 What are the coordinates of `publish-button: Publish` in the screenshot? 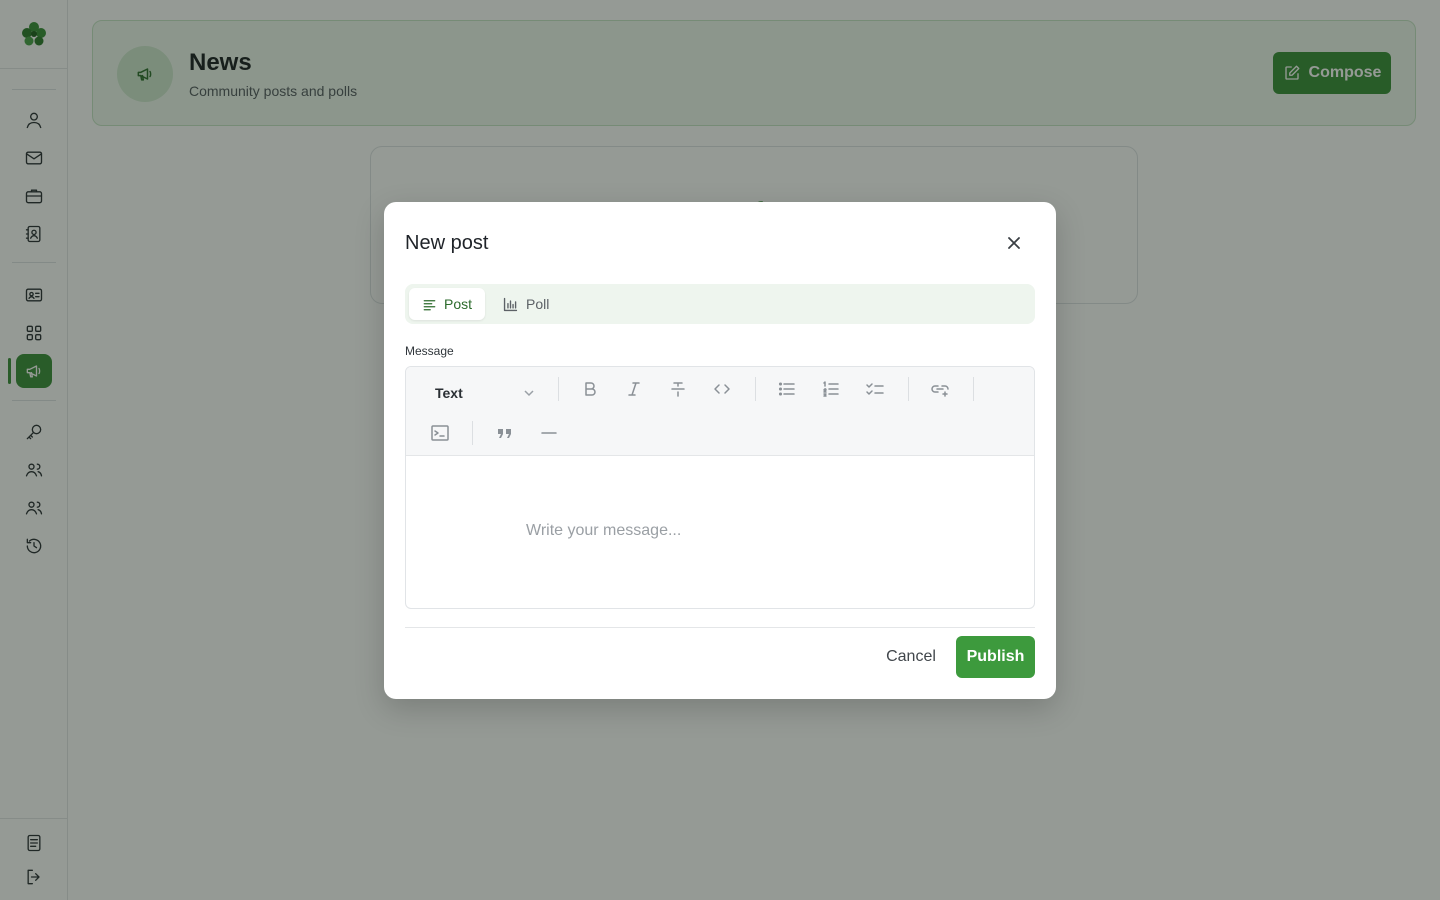 It's located at (995, 657).